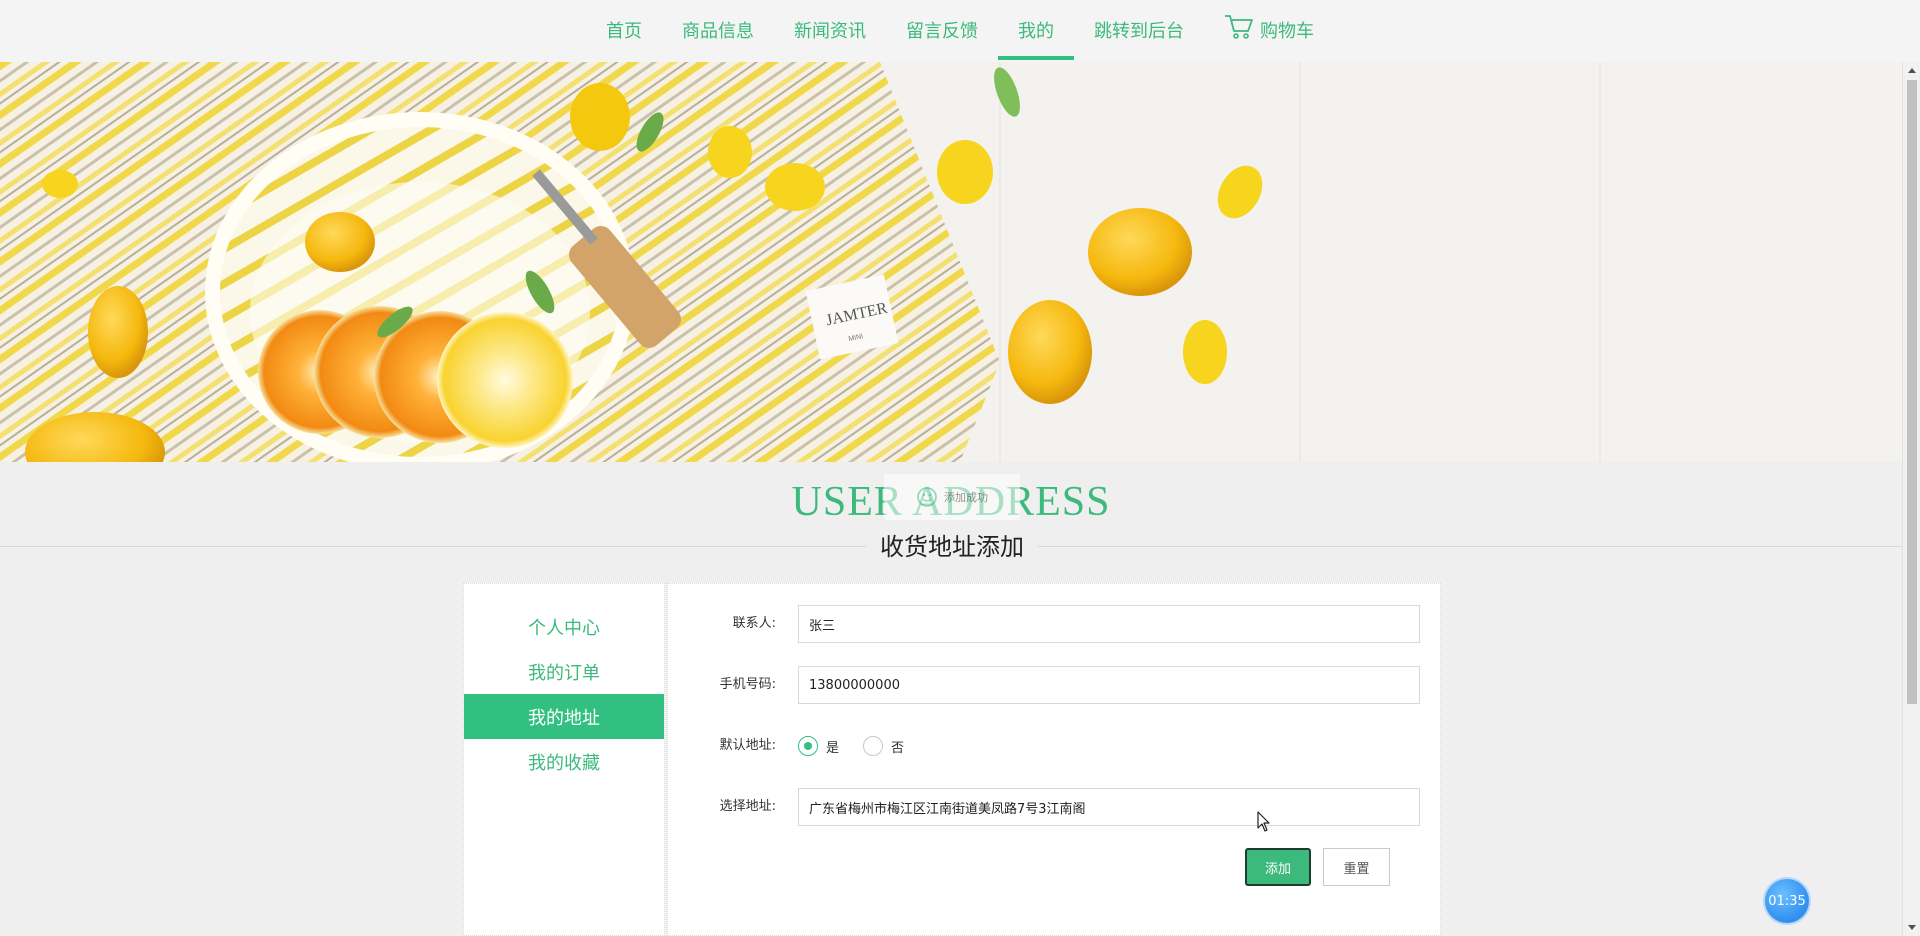  I want to click on mouse-cursor-icon, so click(1263, 821).